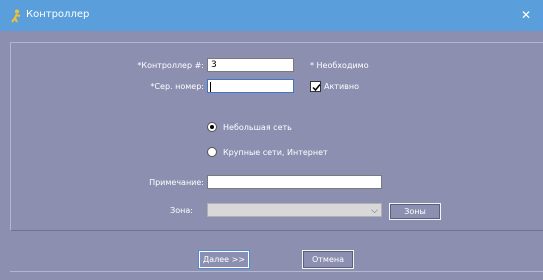 The height and width of the screenshot is (280, 543). I want to click on close-button: ✕, so click(526, 15).